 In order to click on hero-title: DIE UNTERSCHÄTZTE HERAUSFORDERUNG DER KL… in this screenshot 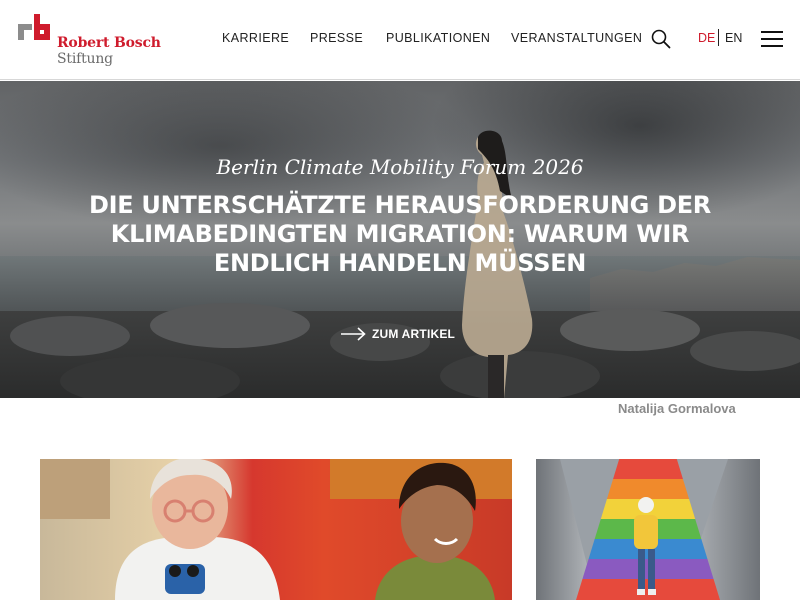, I will do `click(400, 234)`.